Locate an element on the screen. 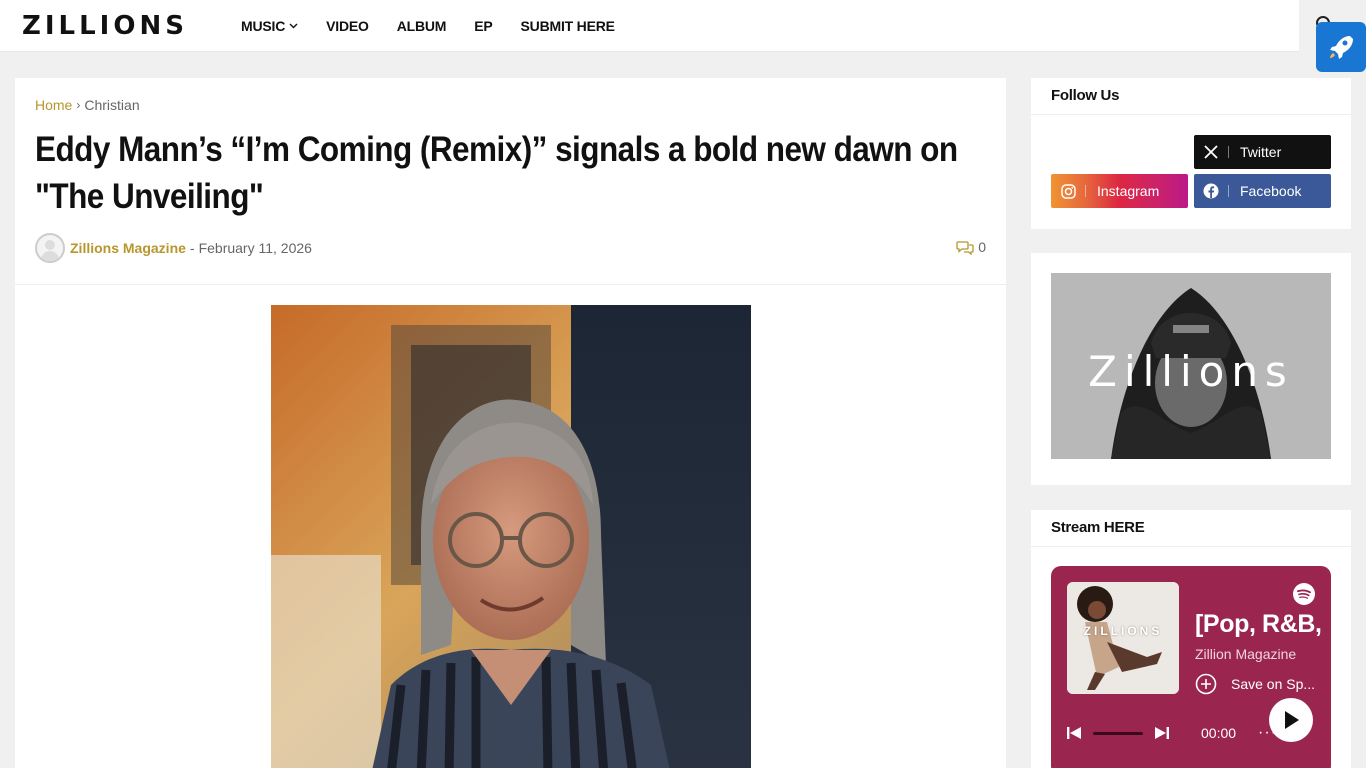 Image resolution: width=1366 pixels, height=768 pixels. author-avatar is located at coordinates (50, 248).